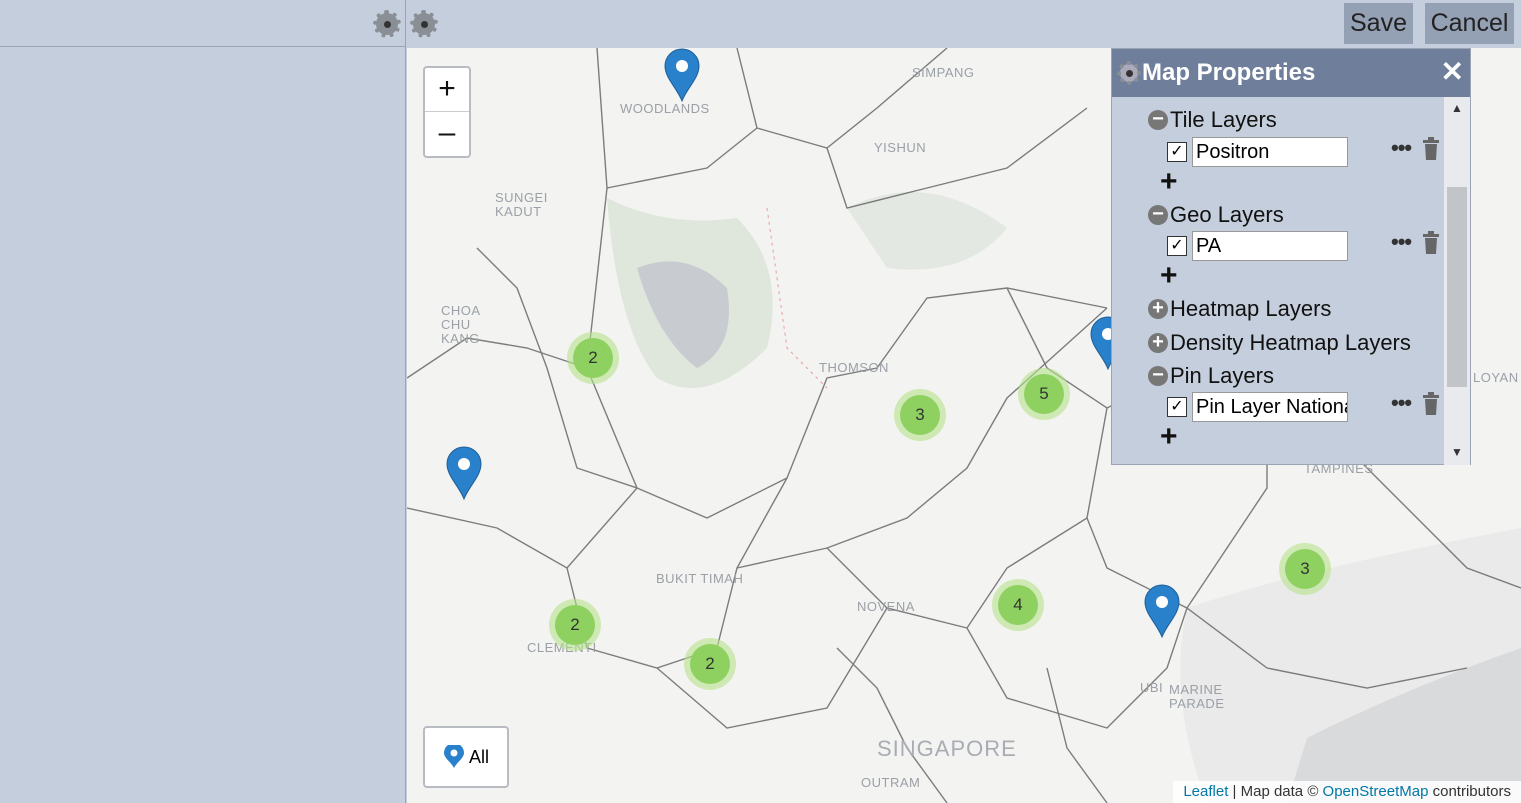 The image size is (1521, 803). Describe the element at coordinates (854, 367) in the screenshot. I see `map-label: THOMSON` at that location.